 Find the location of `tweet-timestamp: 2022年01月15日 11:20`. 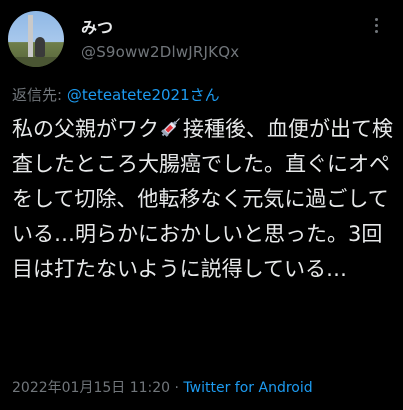

tweet-timestamp: 2022年01月15日 11:20 is located at coordinates (91, 388).